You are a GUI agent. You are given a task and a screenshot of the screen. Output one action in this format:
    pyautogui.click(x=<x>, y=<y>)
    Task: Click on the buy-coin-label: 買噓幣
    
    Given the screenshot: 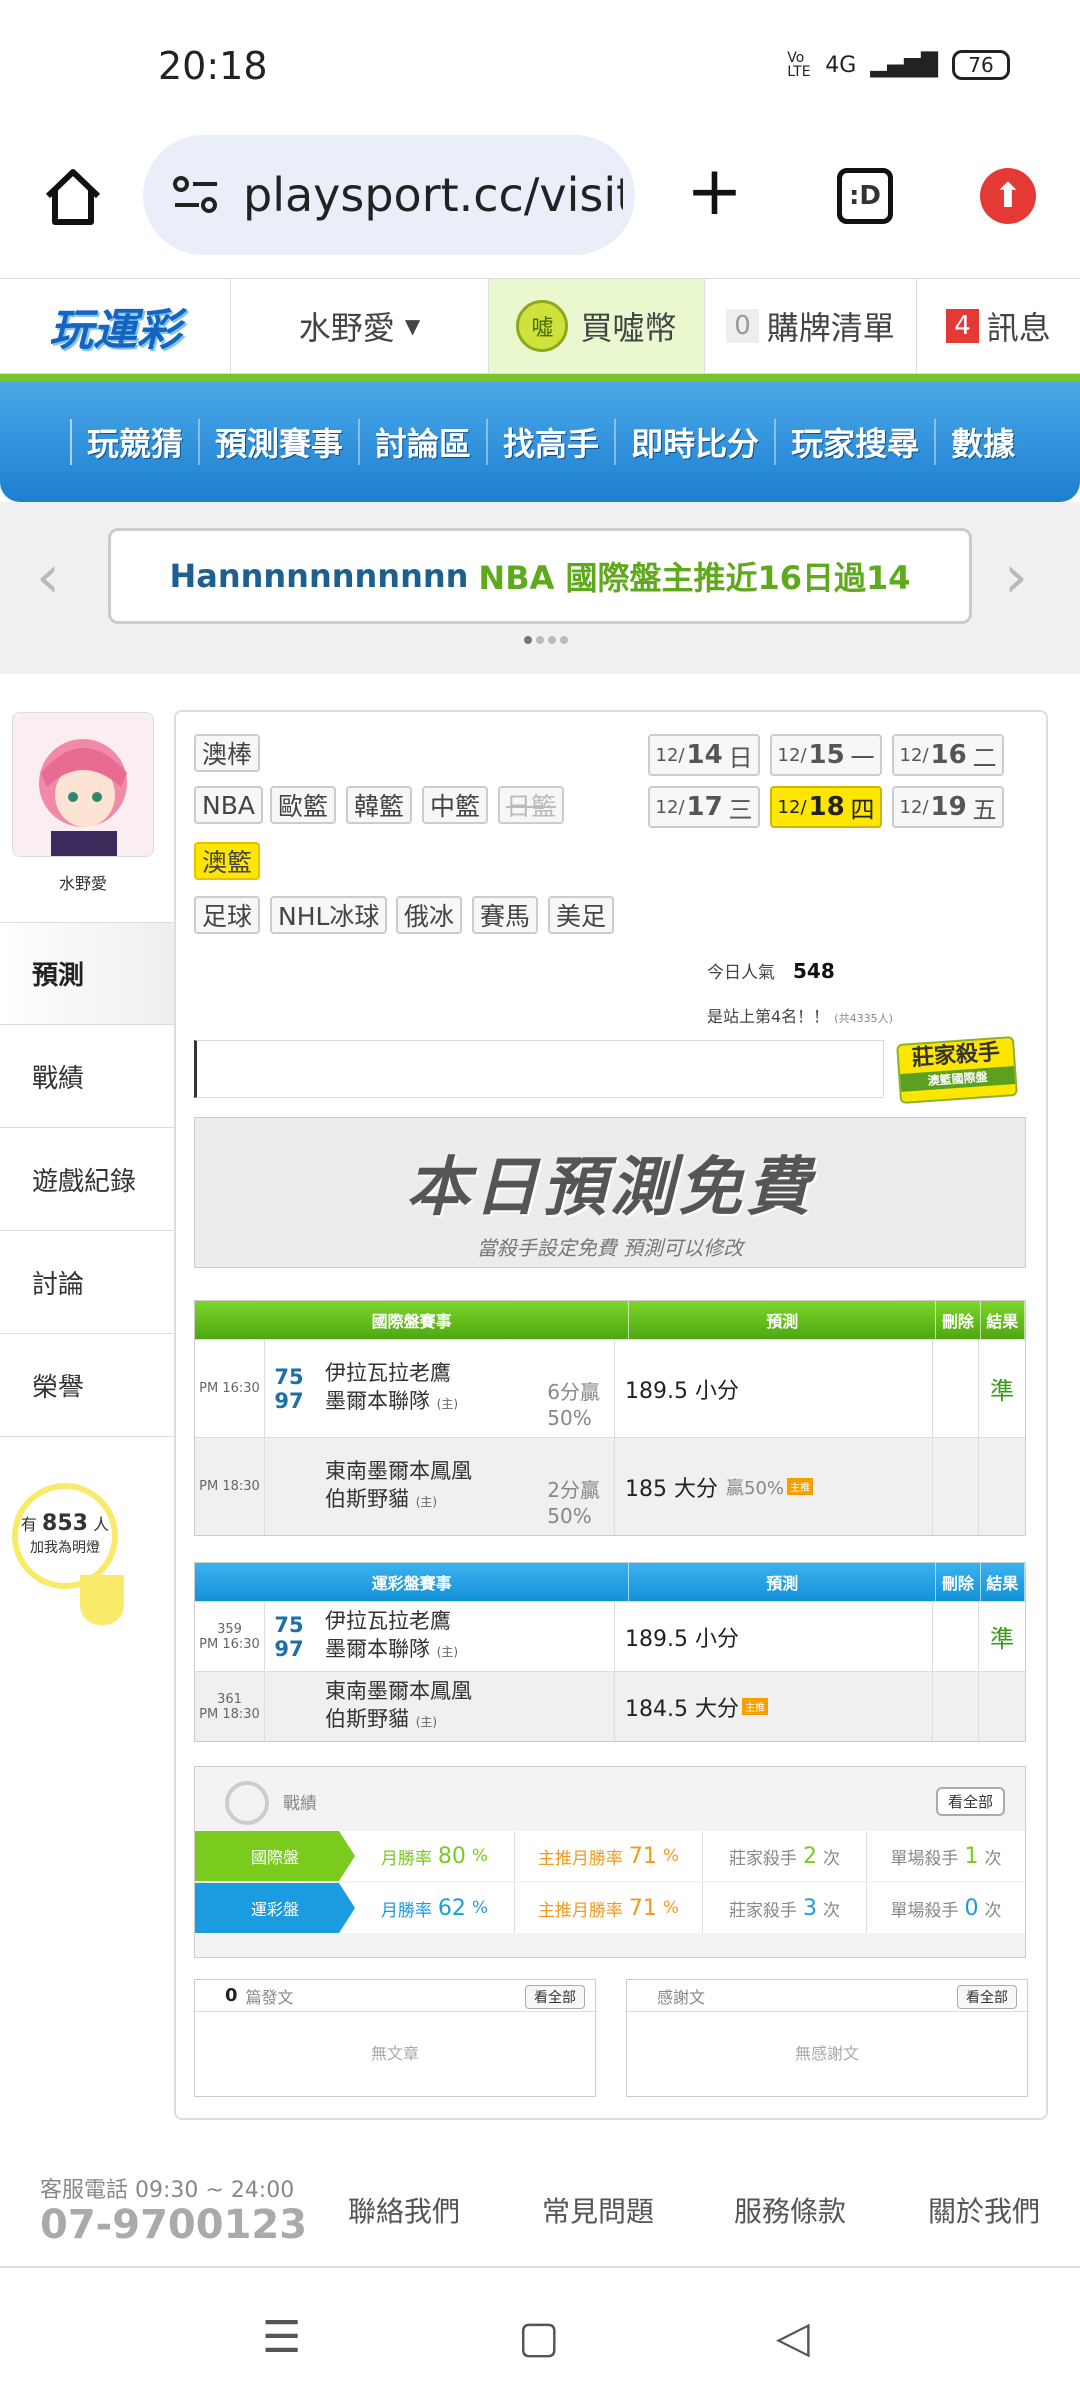 What is the action you would take?
    pyautogui.click(x=628, y=328)
    